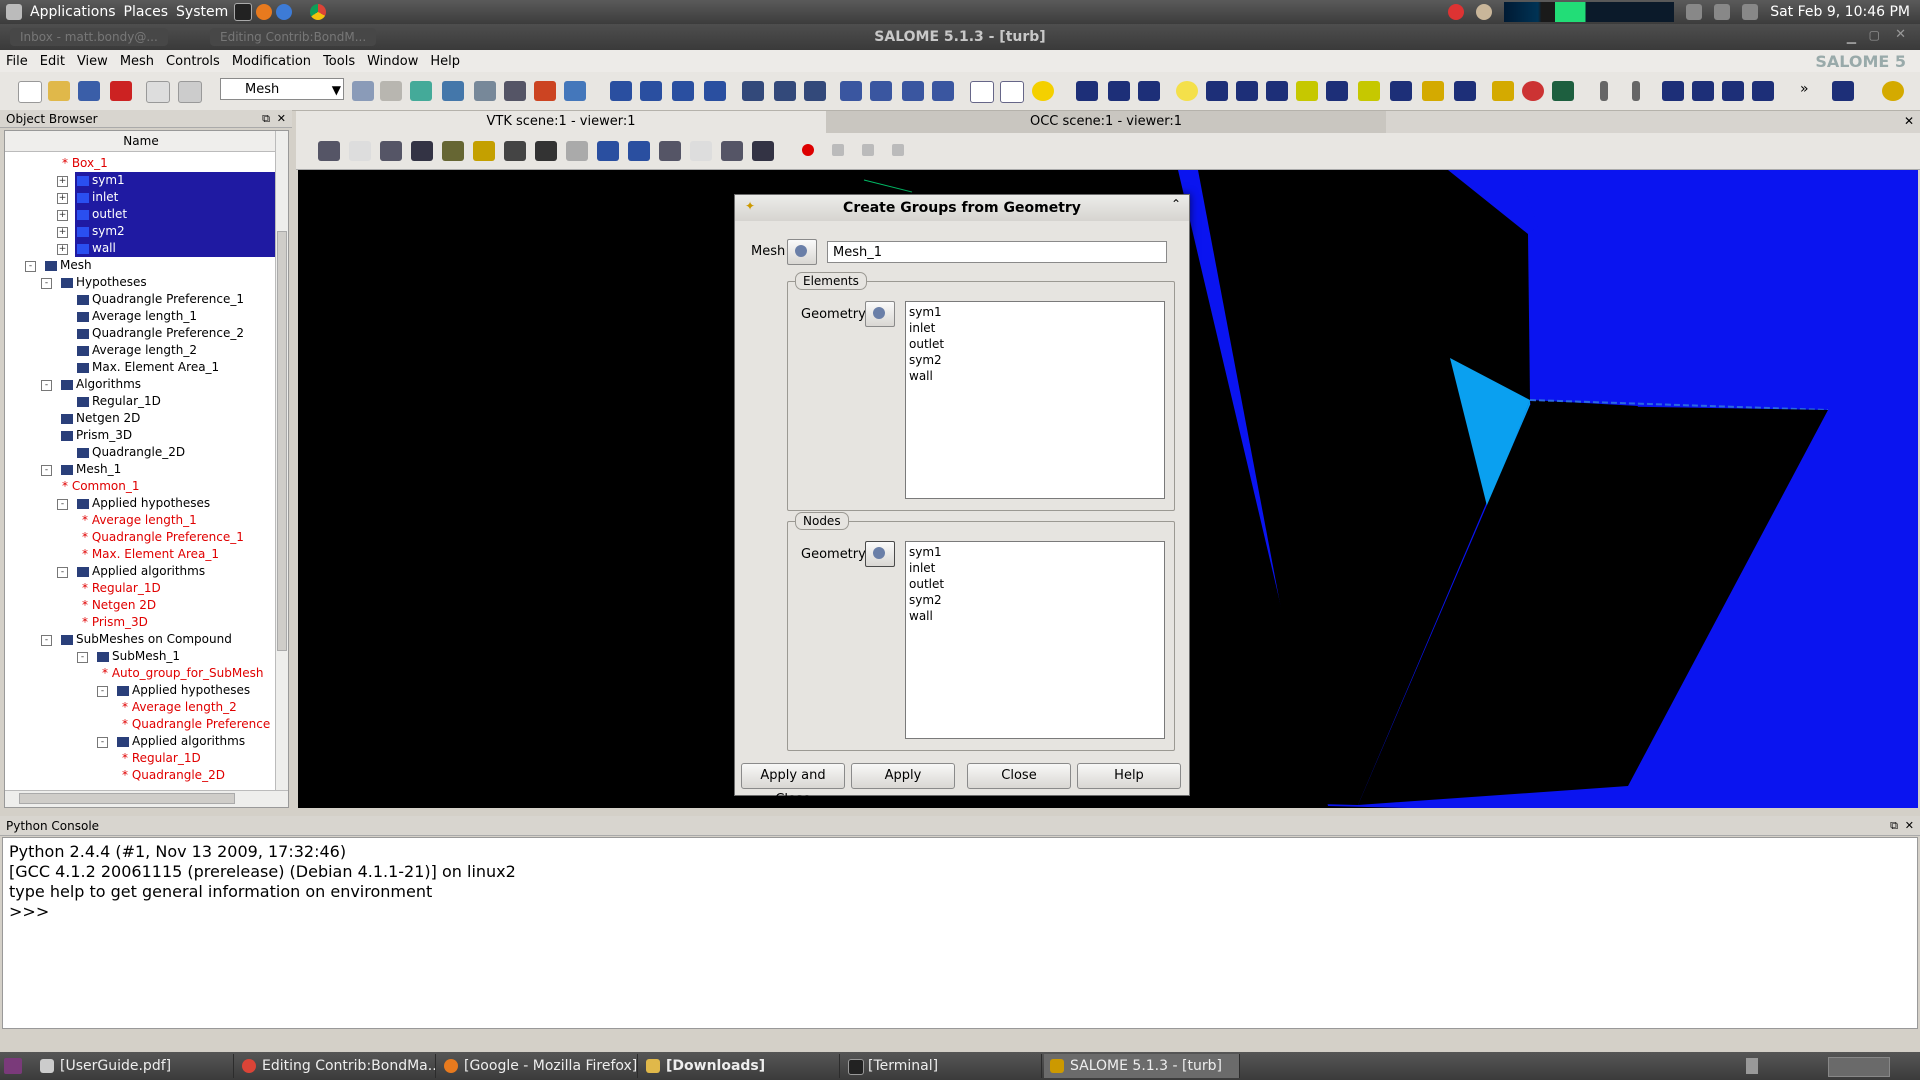 The image size is (1920, 1080). What do you see at coordinates (453, 151) in the screenshot?
I see `fit-all-icon` at bounding box center [453, 151].